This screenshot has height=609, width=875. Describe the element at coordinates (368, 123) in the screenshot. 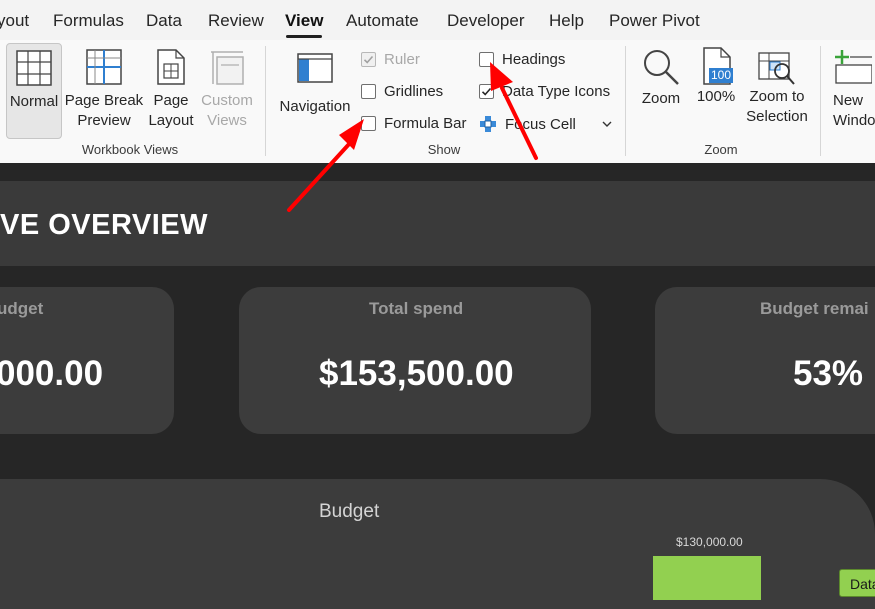

I see `formula-bar-checkbox-box` at that location.